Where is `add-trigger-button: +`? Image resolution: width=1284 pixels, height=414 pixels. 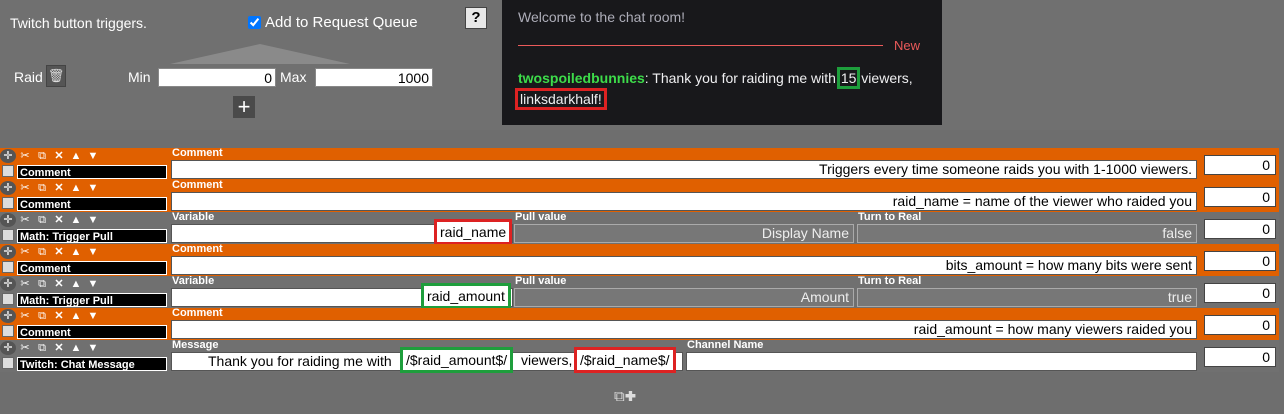 add-trigger-button: + is located at coordinates (244, 107).